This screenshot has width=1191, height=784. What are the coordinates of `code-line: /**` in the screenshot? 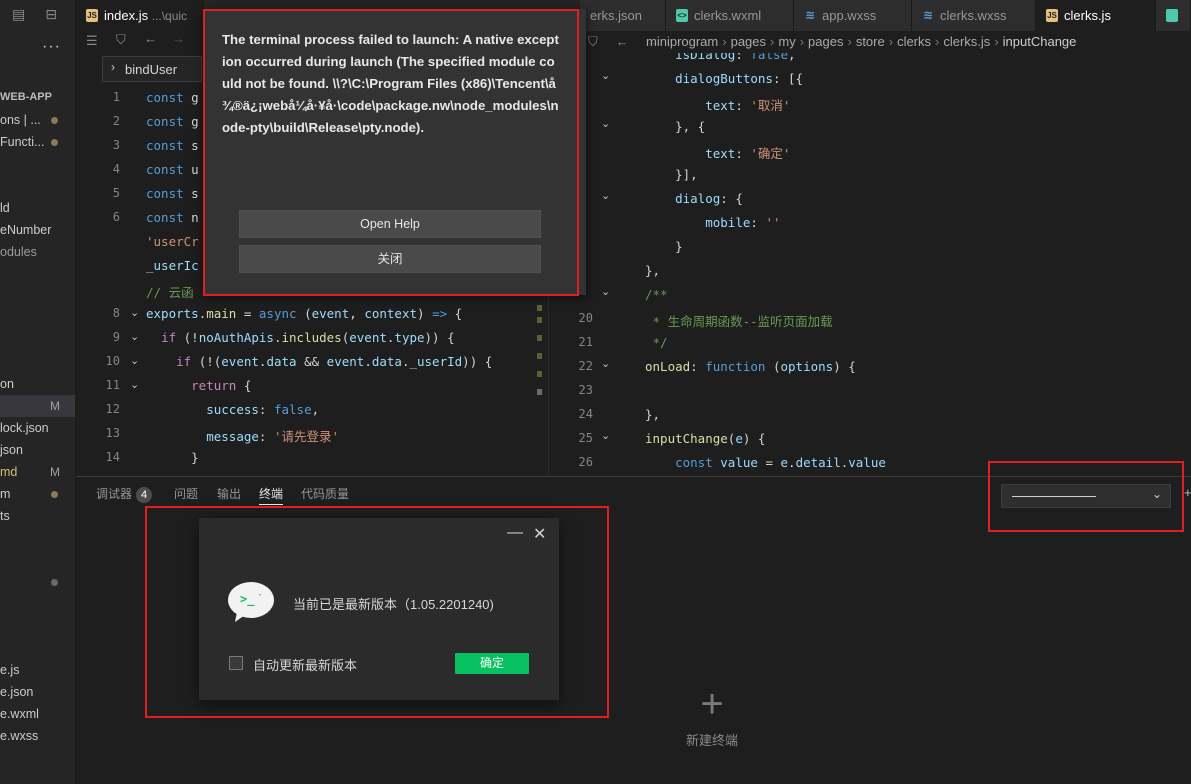 It's located at (656, 294).